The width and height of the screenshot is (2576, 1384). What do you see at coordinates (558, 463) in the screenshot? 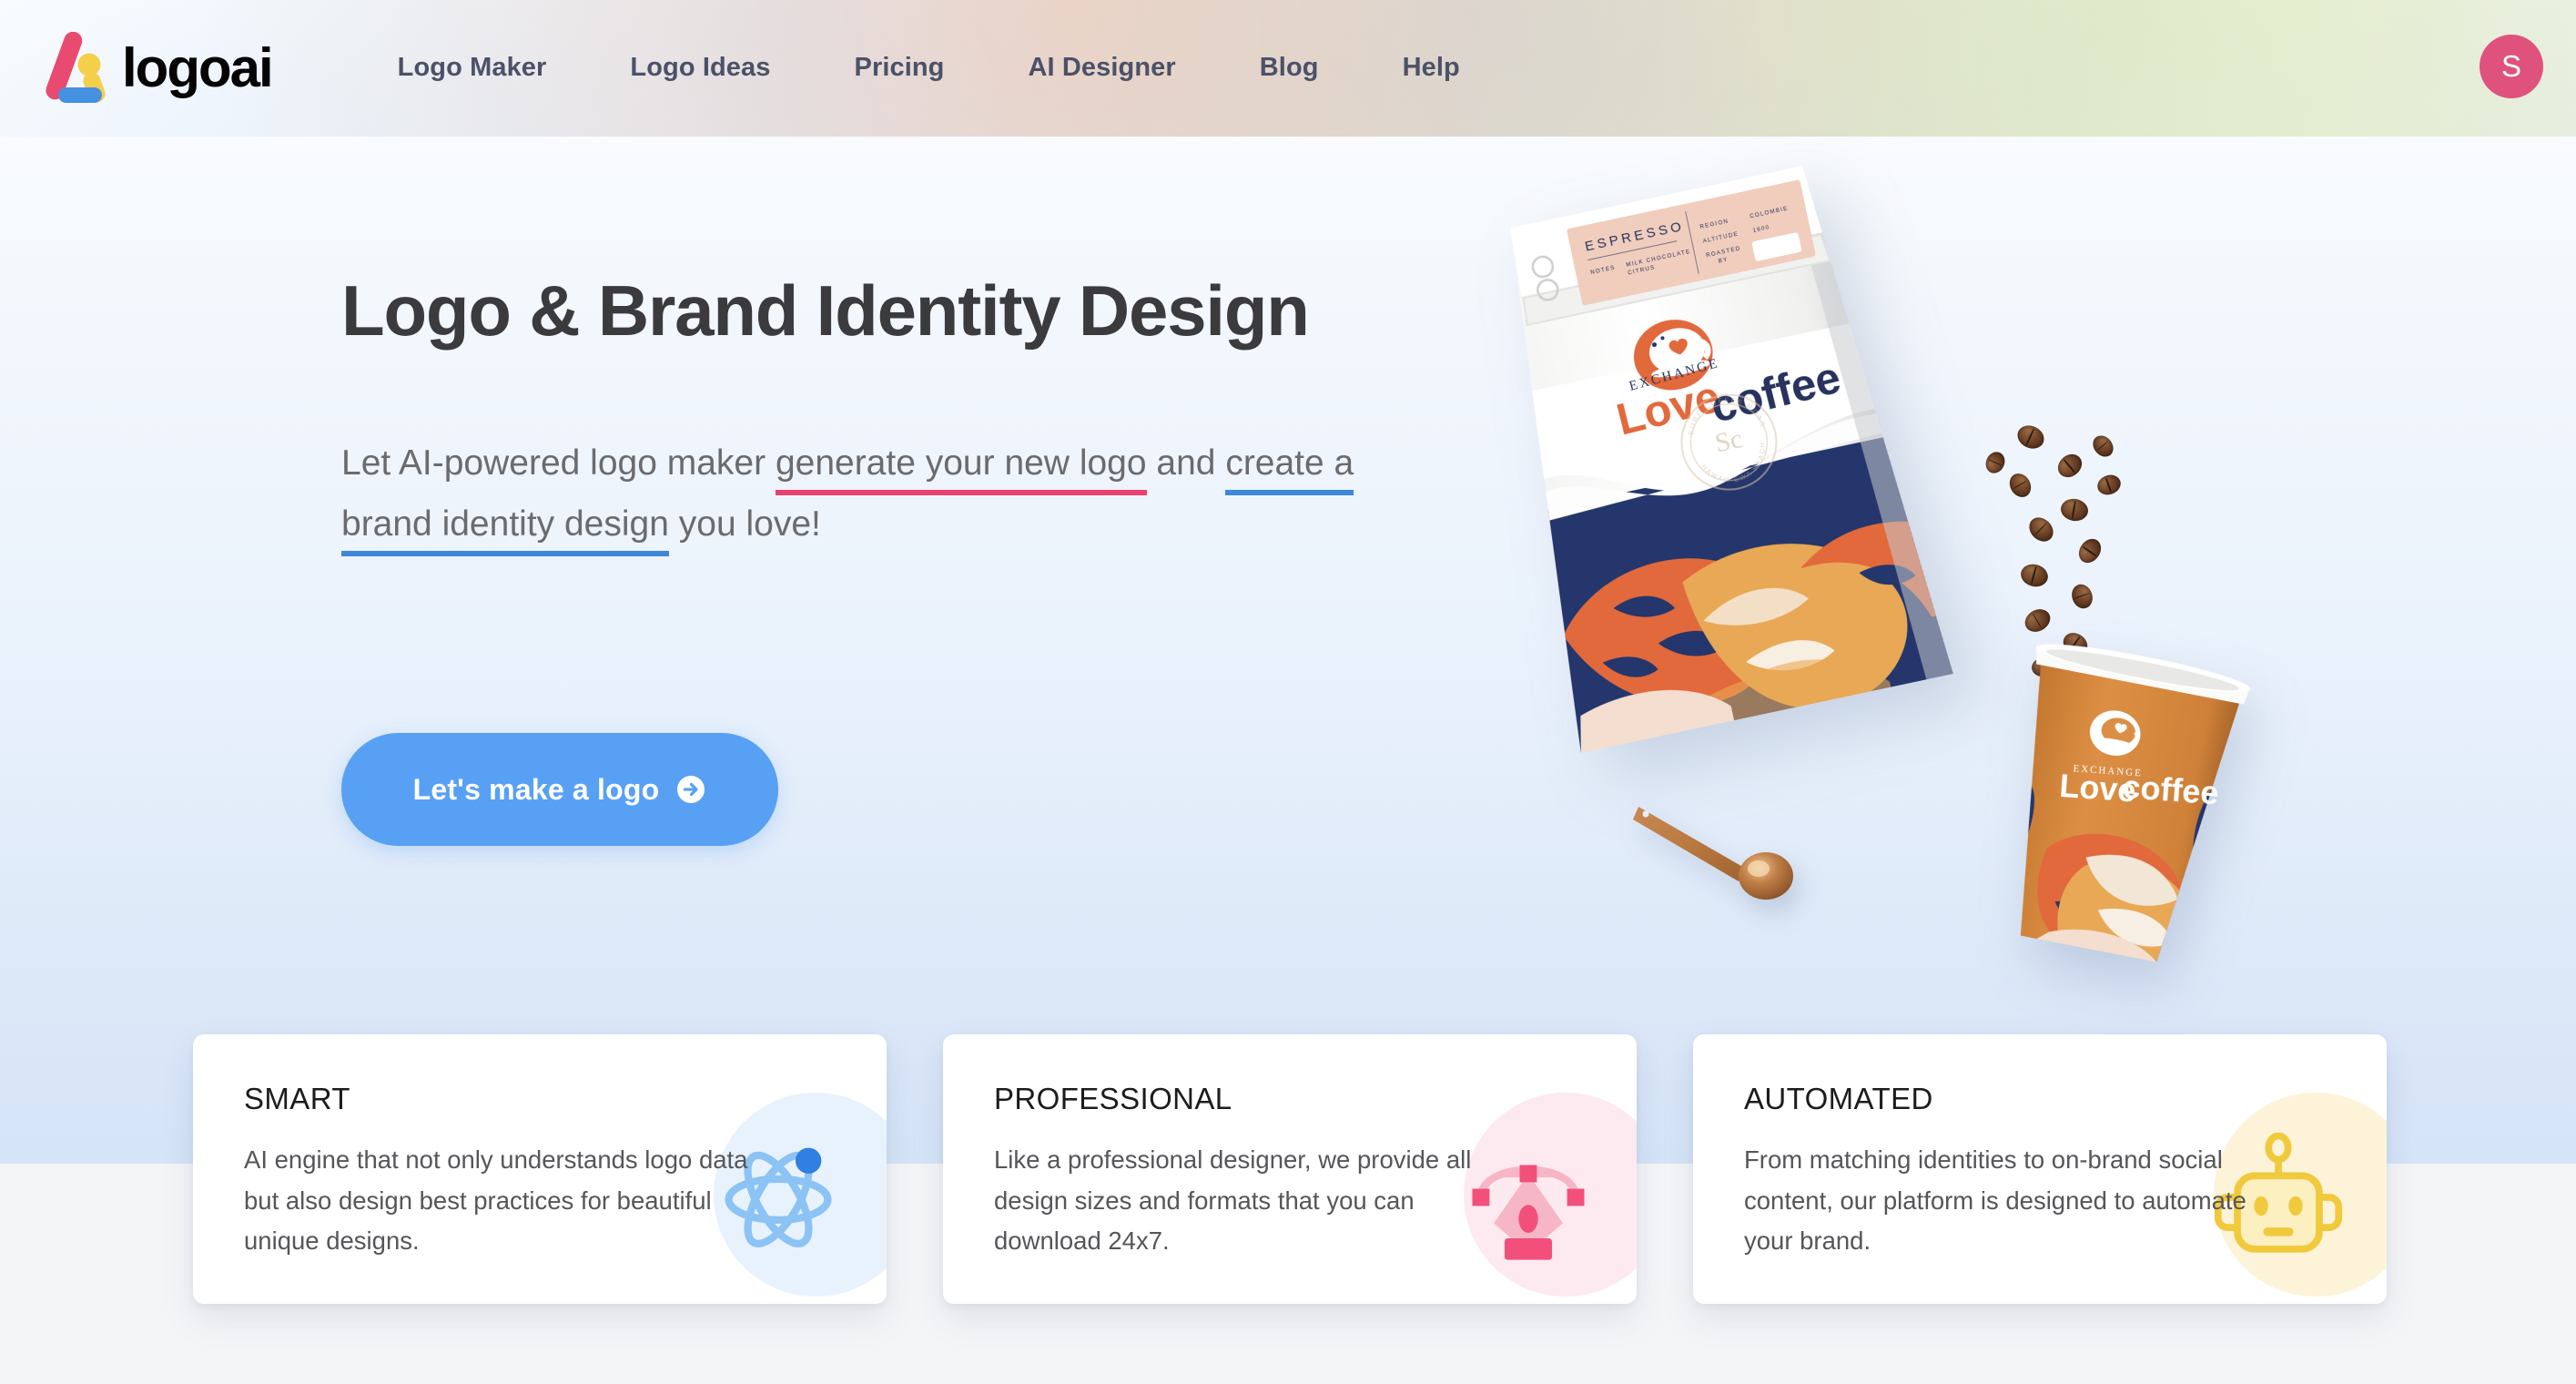
I see `subhead-text-1: Let AI-powered logo maker` at bounding box center [558, 463].